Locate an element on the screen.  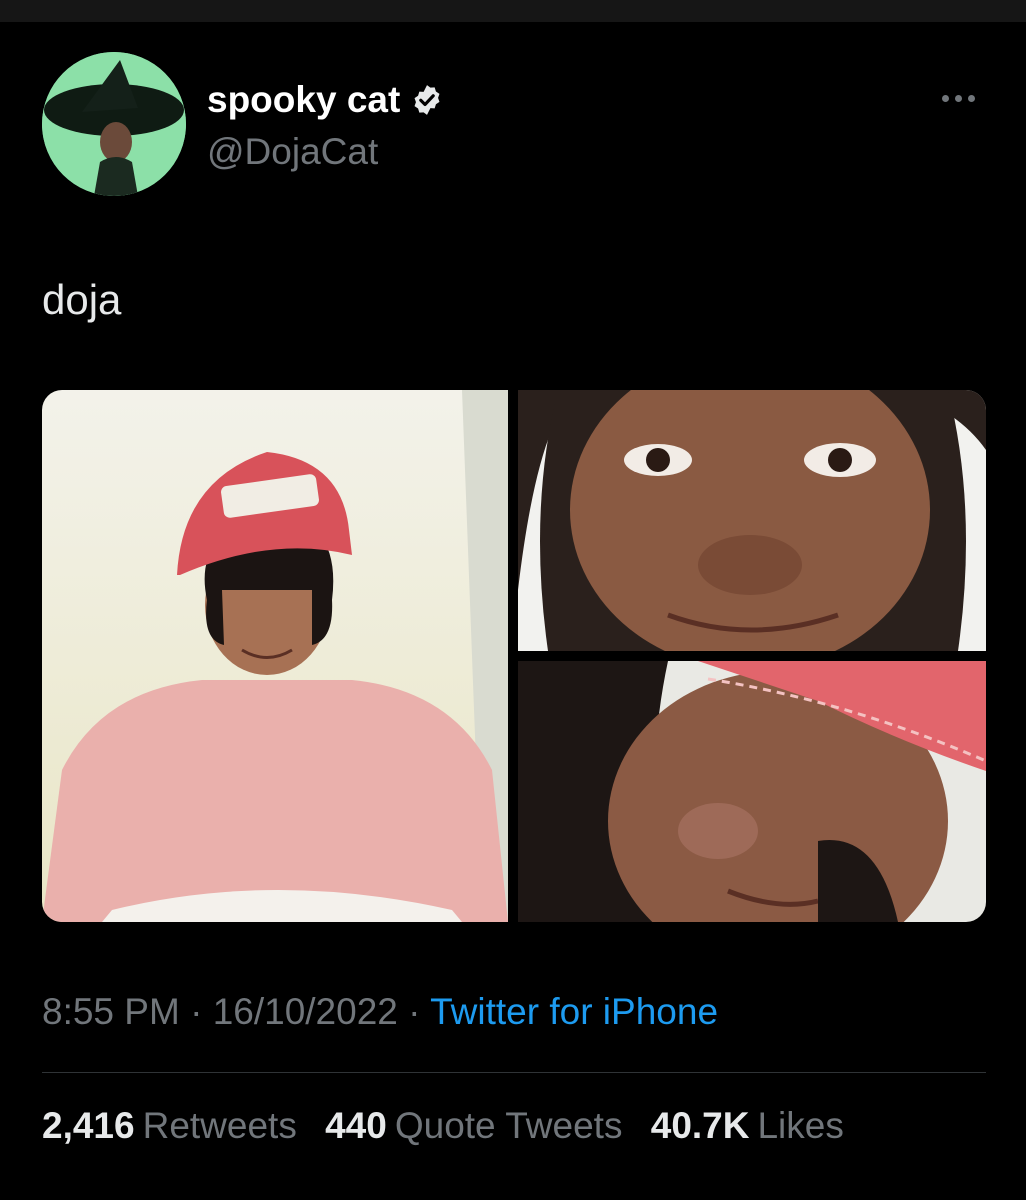
likes-label: Likes is located at coordinates (800, 1125).